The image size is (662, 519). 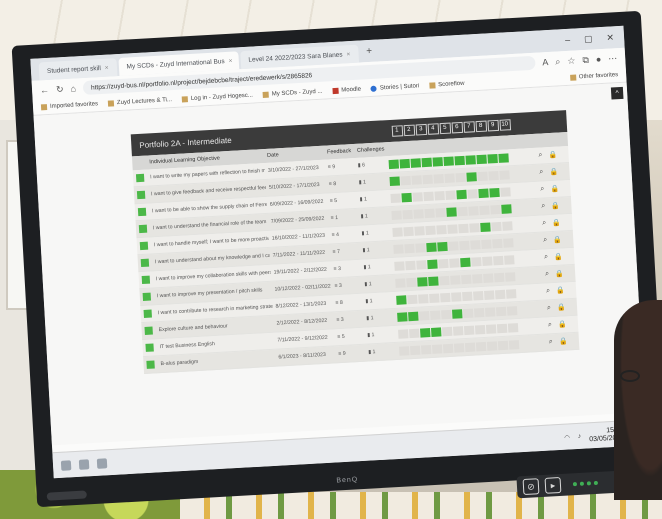 I want to click on power-icon: ⊘, so click(x=531, y=487).